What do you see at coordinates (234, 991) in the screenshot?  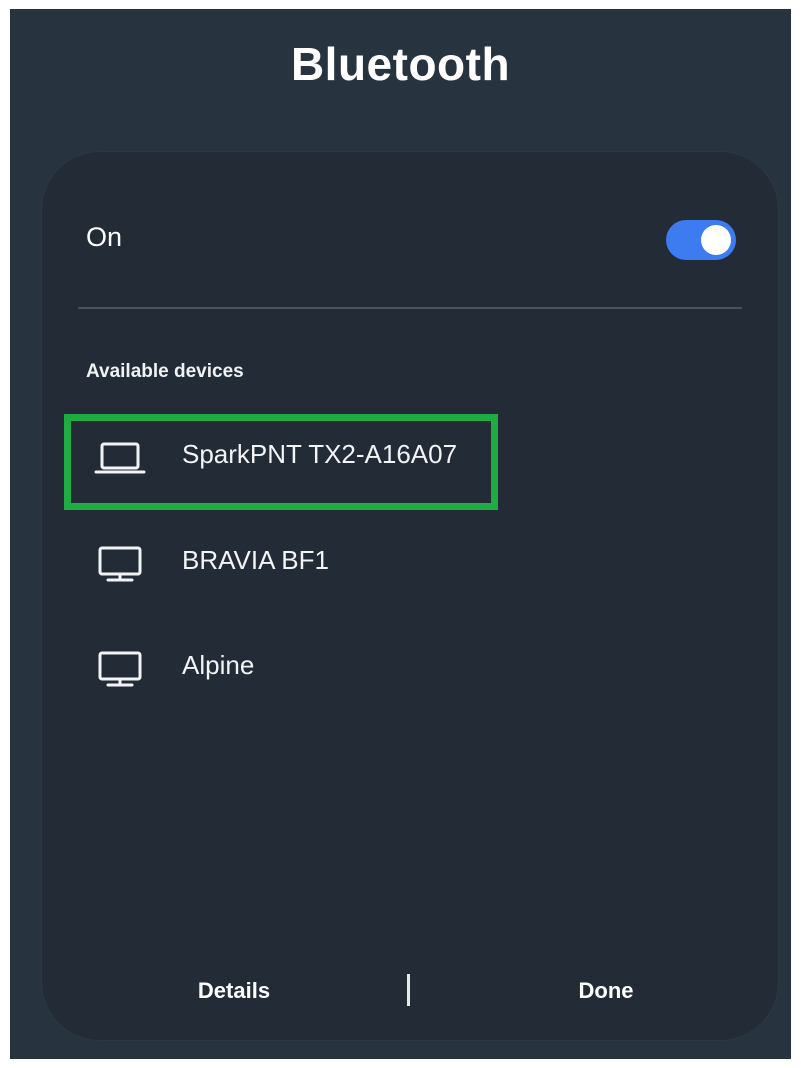 I see `details-button: Details` at bounding box center [234, 991].